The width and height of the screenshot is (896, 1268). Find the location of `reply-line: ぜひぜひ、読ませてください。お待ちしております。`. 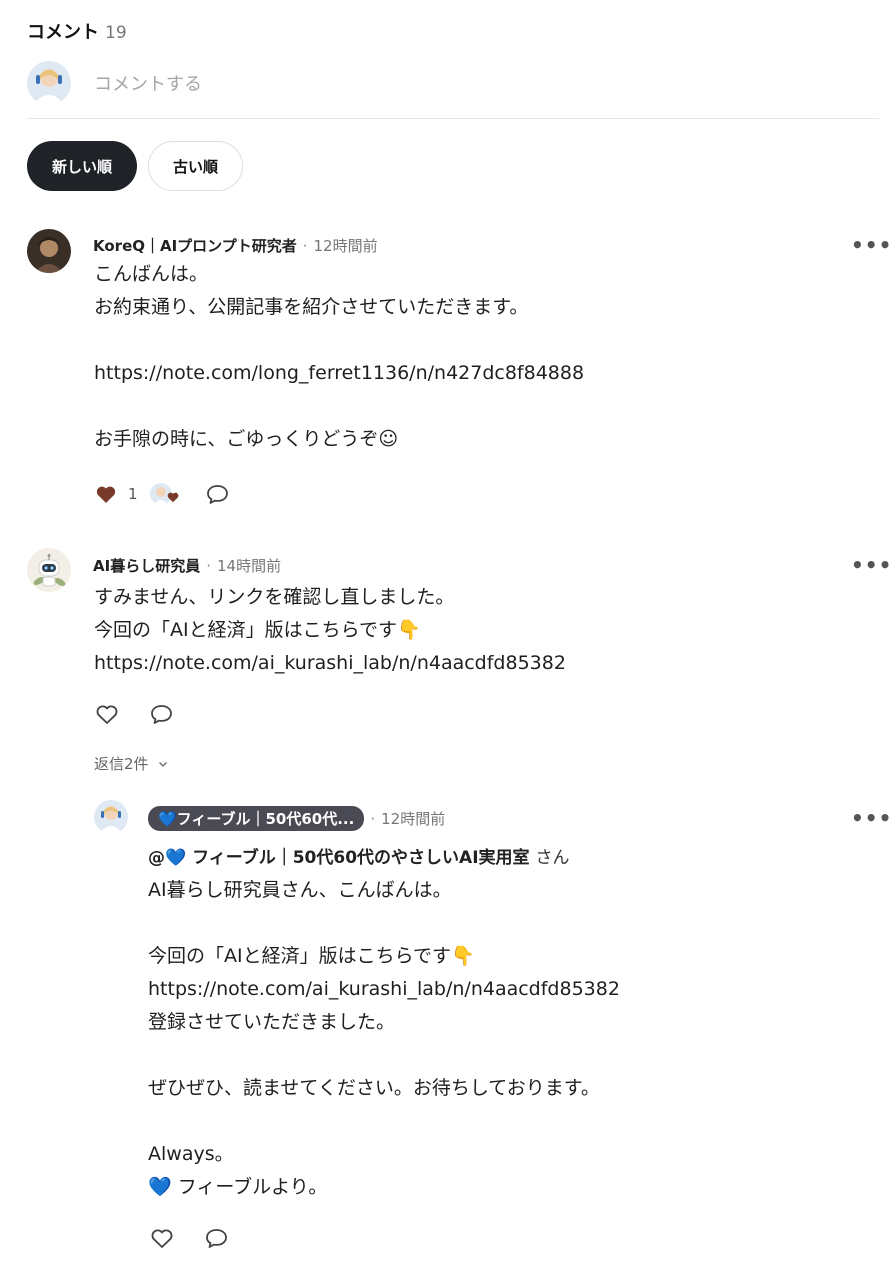

reply-line: ぜひぜひ、読ませてください。お待ちしております。 is located at coordinates (374, 1088).